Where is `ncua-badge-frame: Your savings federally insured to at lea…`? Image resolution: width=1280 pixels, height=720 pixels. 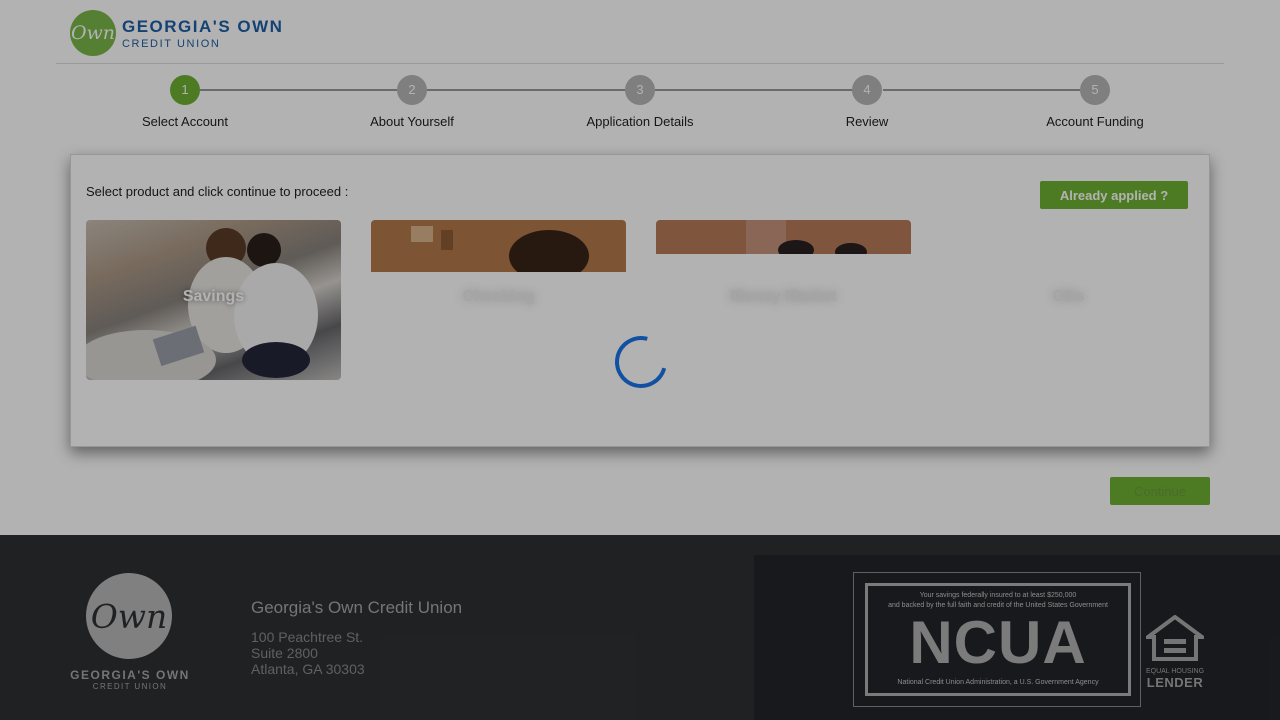 ncua-badge-frame: Your savings federally insured to at lea… is located at coordinates (998, 639).